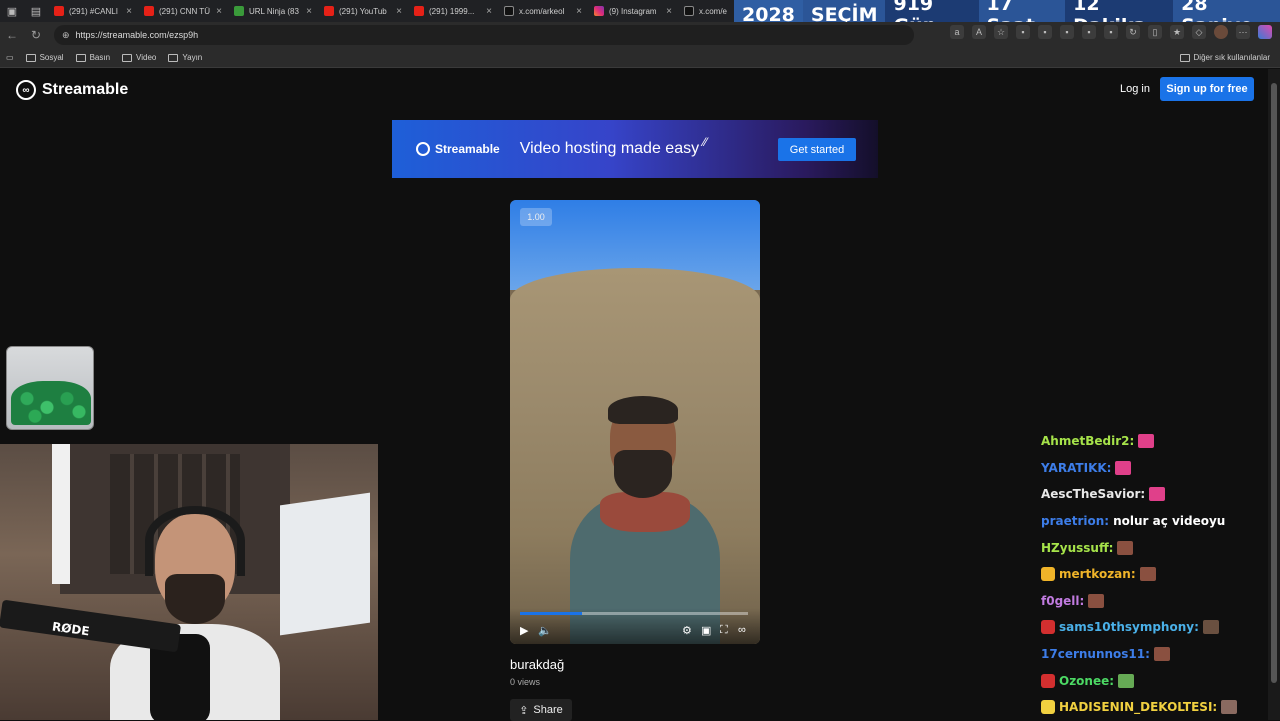 The height and width of the screenshot is (721, 1280). Describe the element at coordinates (1224, 57) in the screenshot. I see `other-bookmarks: Diğer sık kullanılanlar` at that location.